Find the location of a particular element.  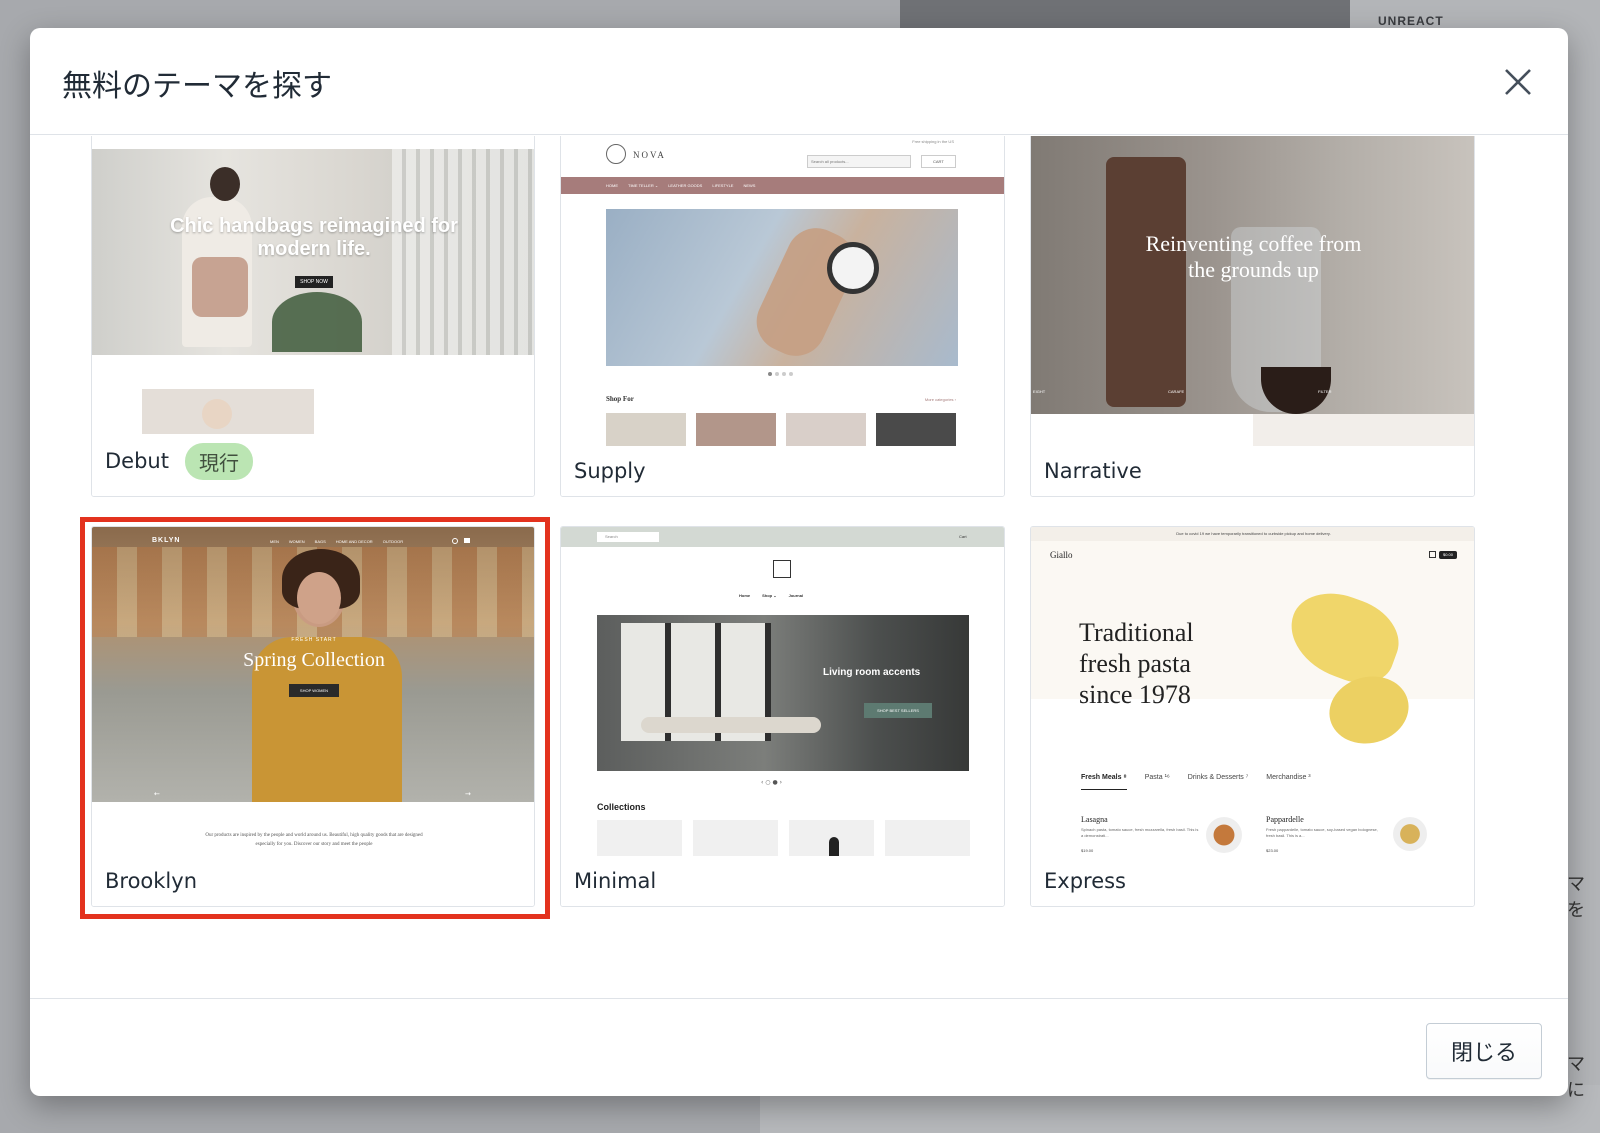

theme-label-row: Brooklyn is located at coordinates (313, 881).